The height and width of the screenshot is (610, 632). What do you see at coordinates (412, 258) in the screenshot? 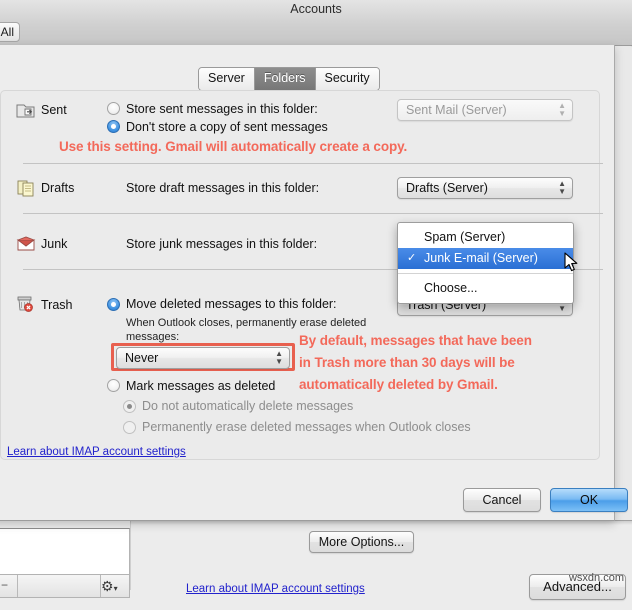
I see `checkmark-icon: ✓` at bounding box center [412, 258].